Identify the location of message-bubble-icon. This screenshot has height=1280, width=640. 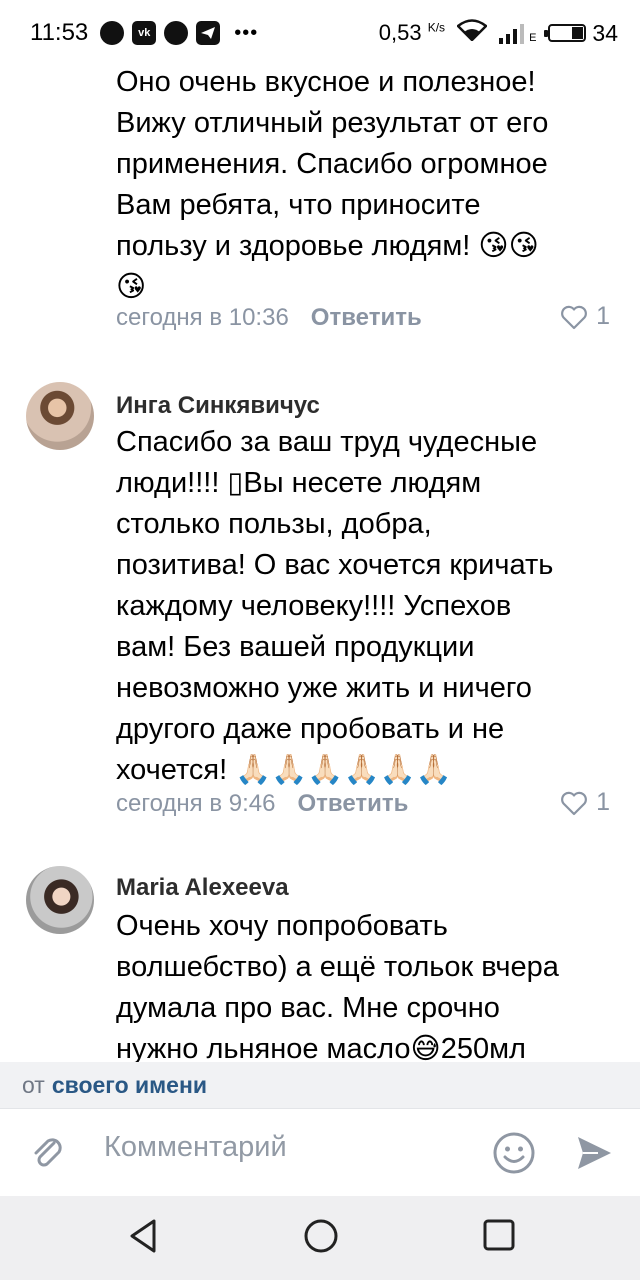
(112, 33).